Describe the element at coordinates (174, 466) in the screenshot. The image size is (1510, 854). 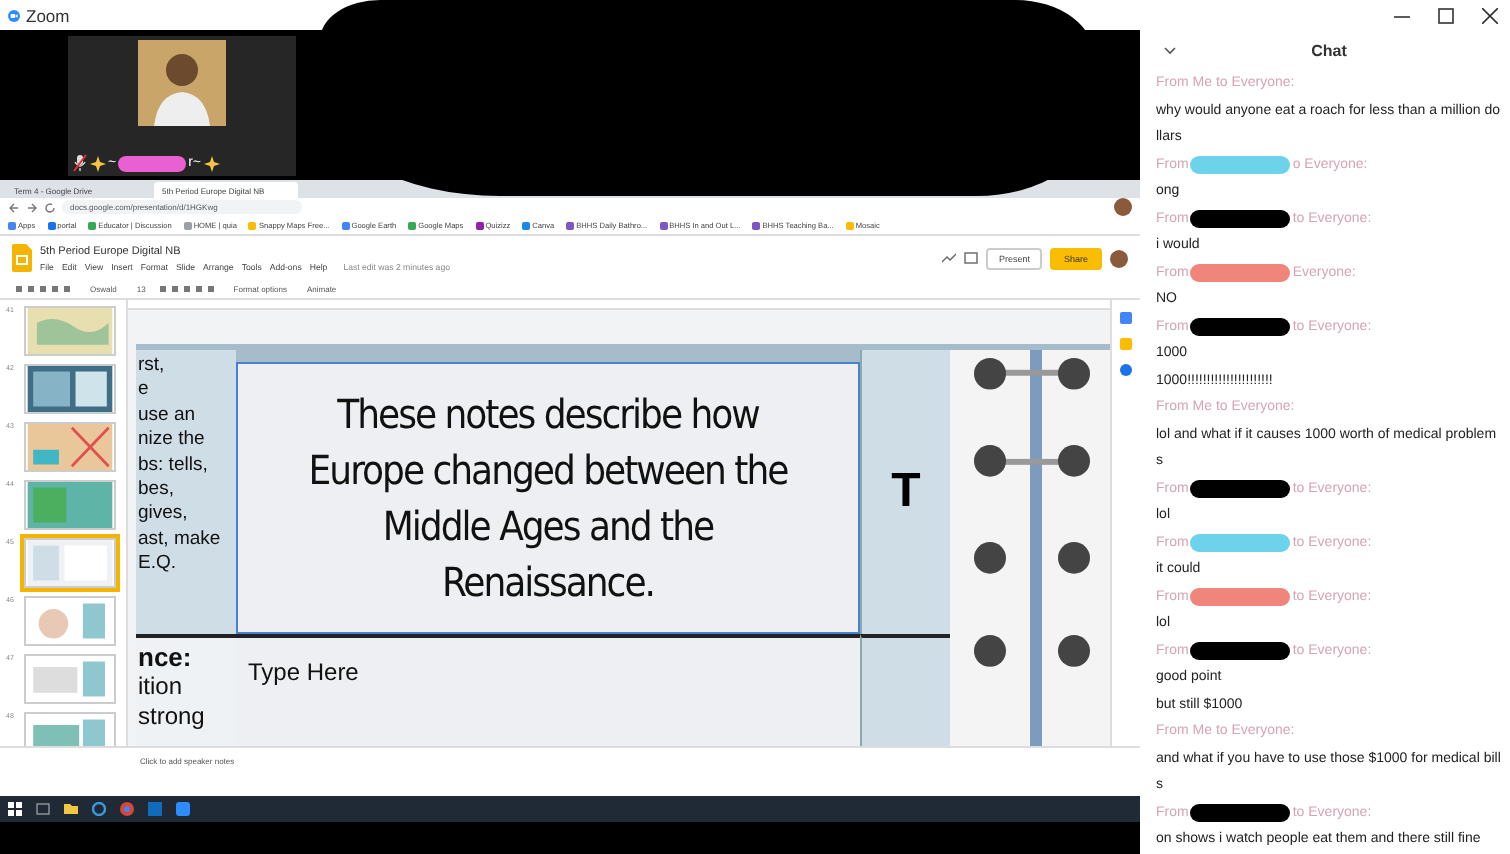
I see `slide-text: bs: tells,` at that location.